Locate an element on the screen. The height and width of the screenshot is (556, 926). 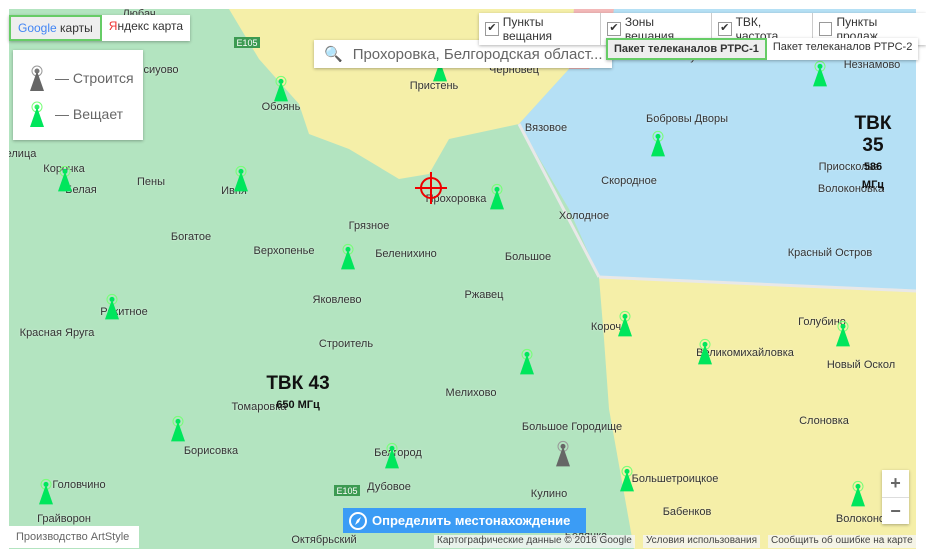
town-label: Бобровы Дворы is located at coordinates (687, 119).